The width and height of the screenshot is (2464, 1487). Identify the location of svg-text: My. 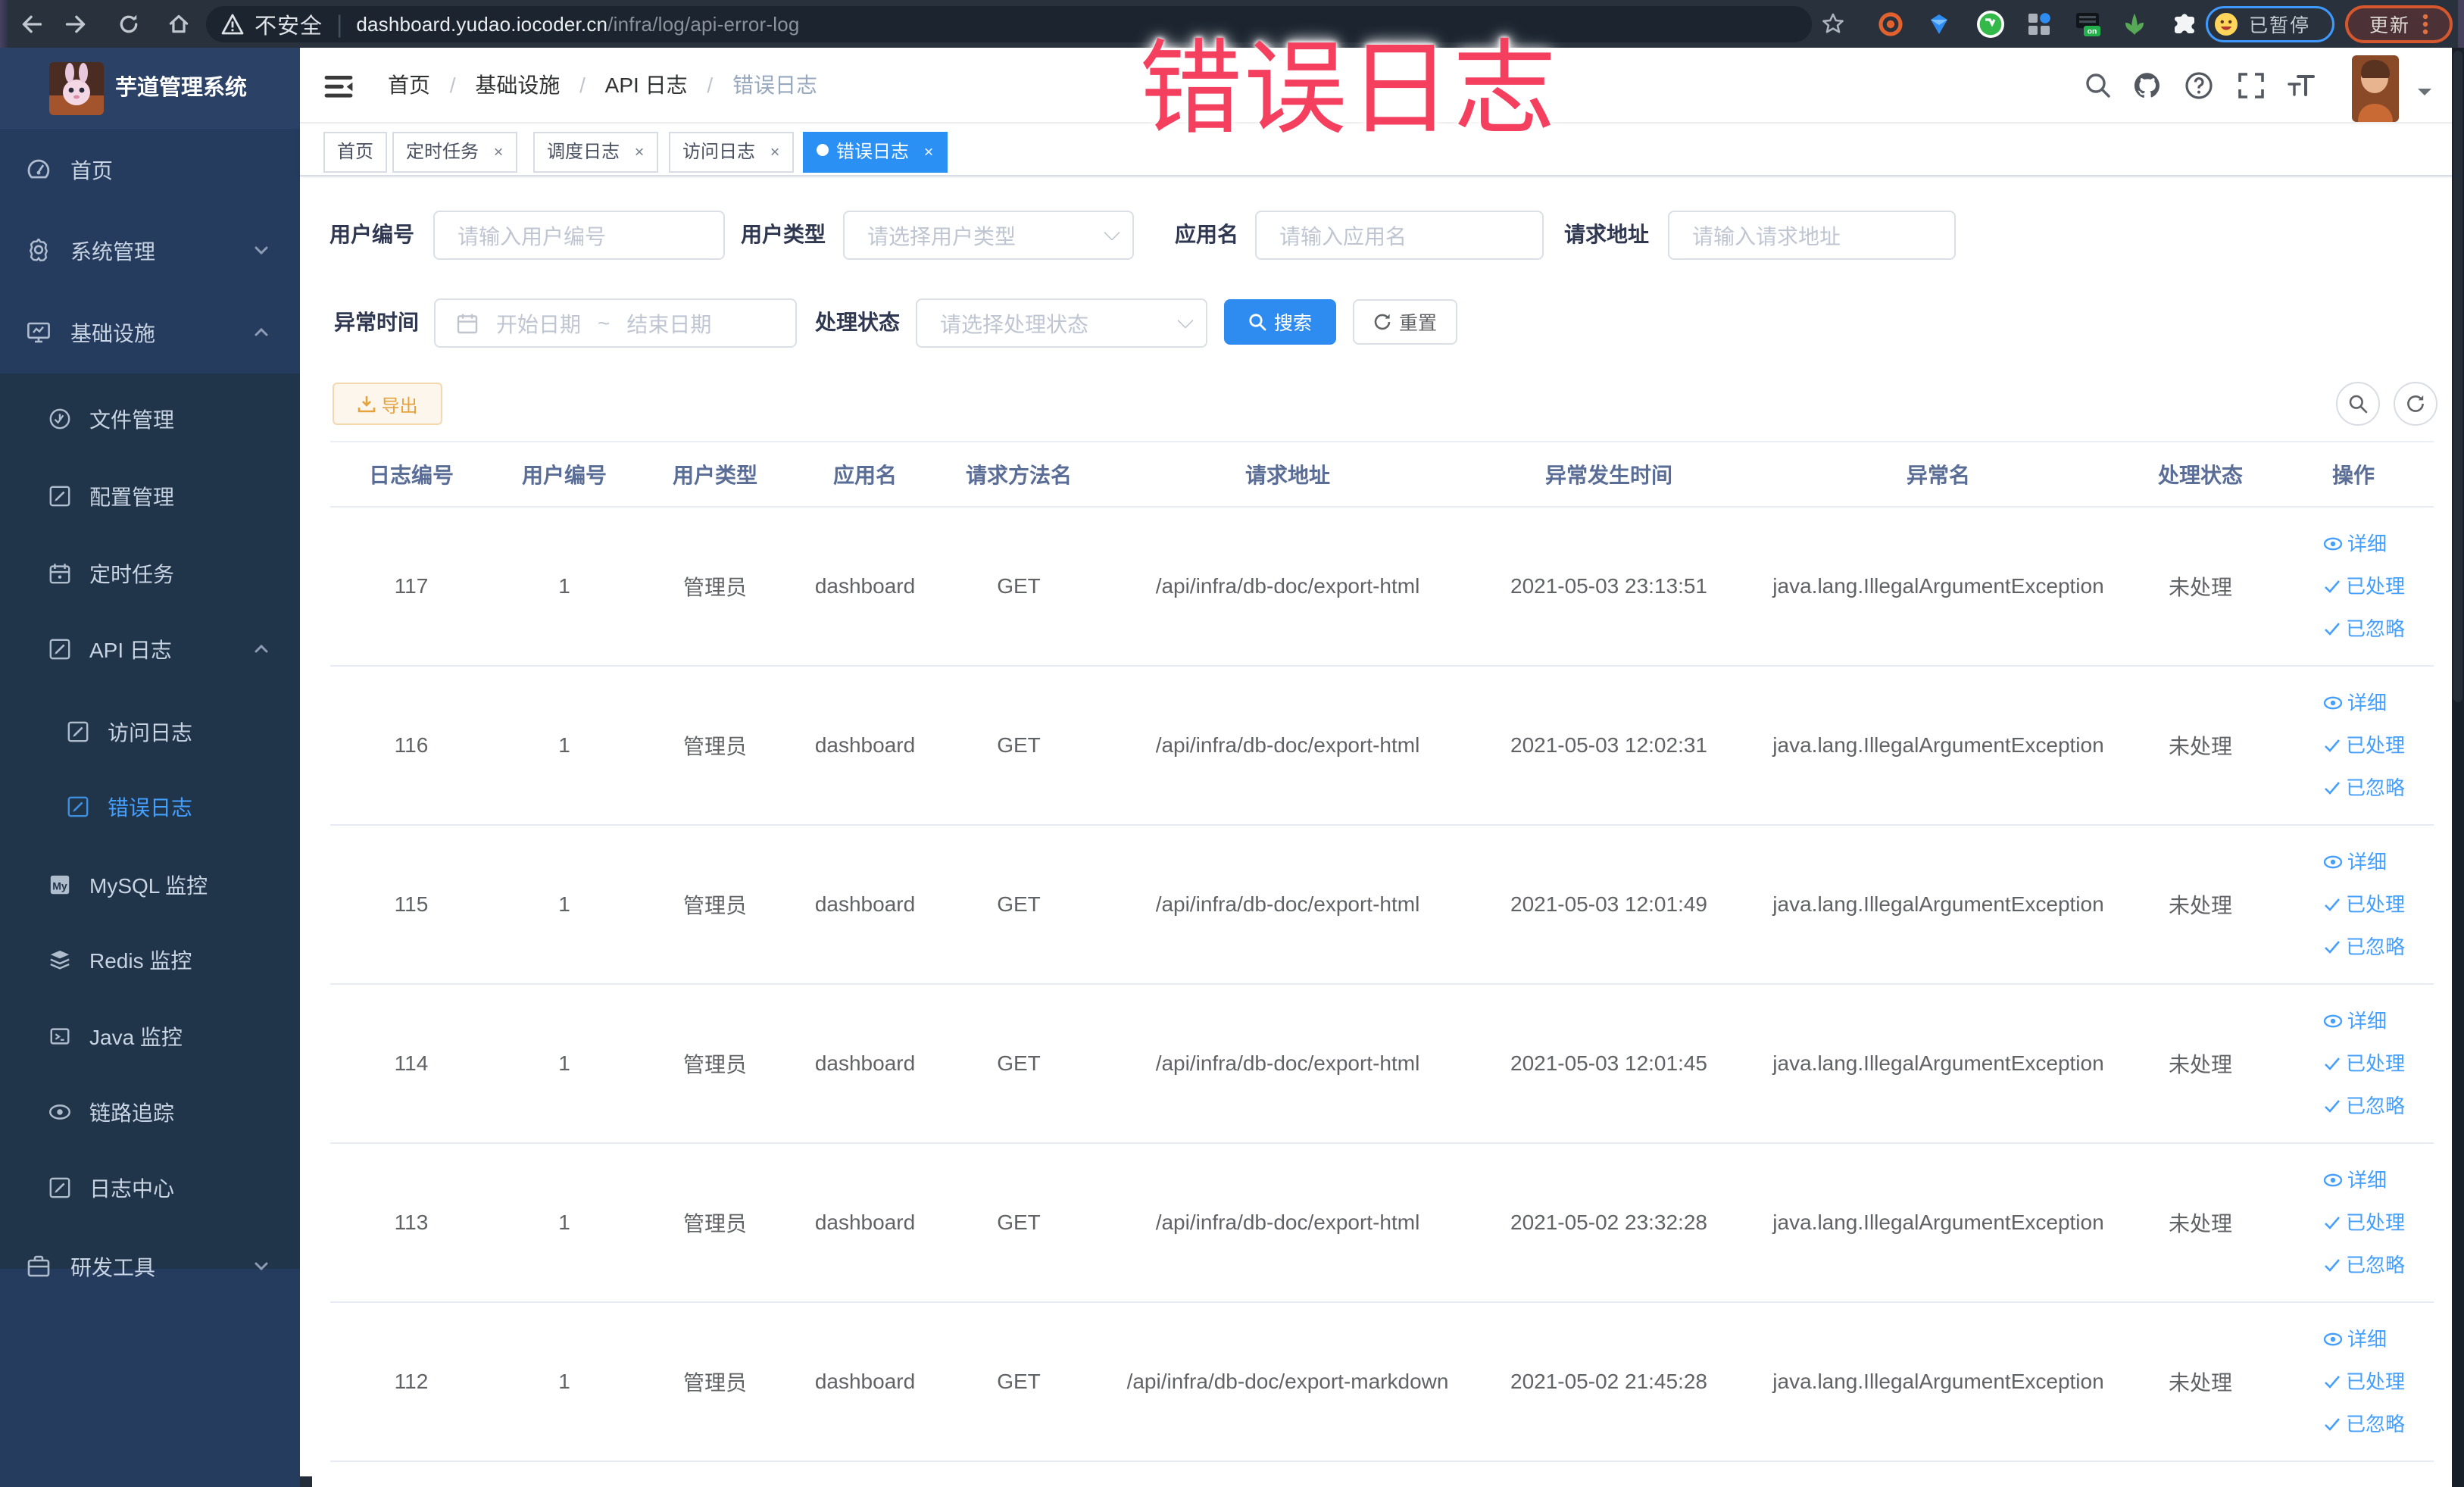
(59, 885).